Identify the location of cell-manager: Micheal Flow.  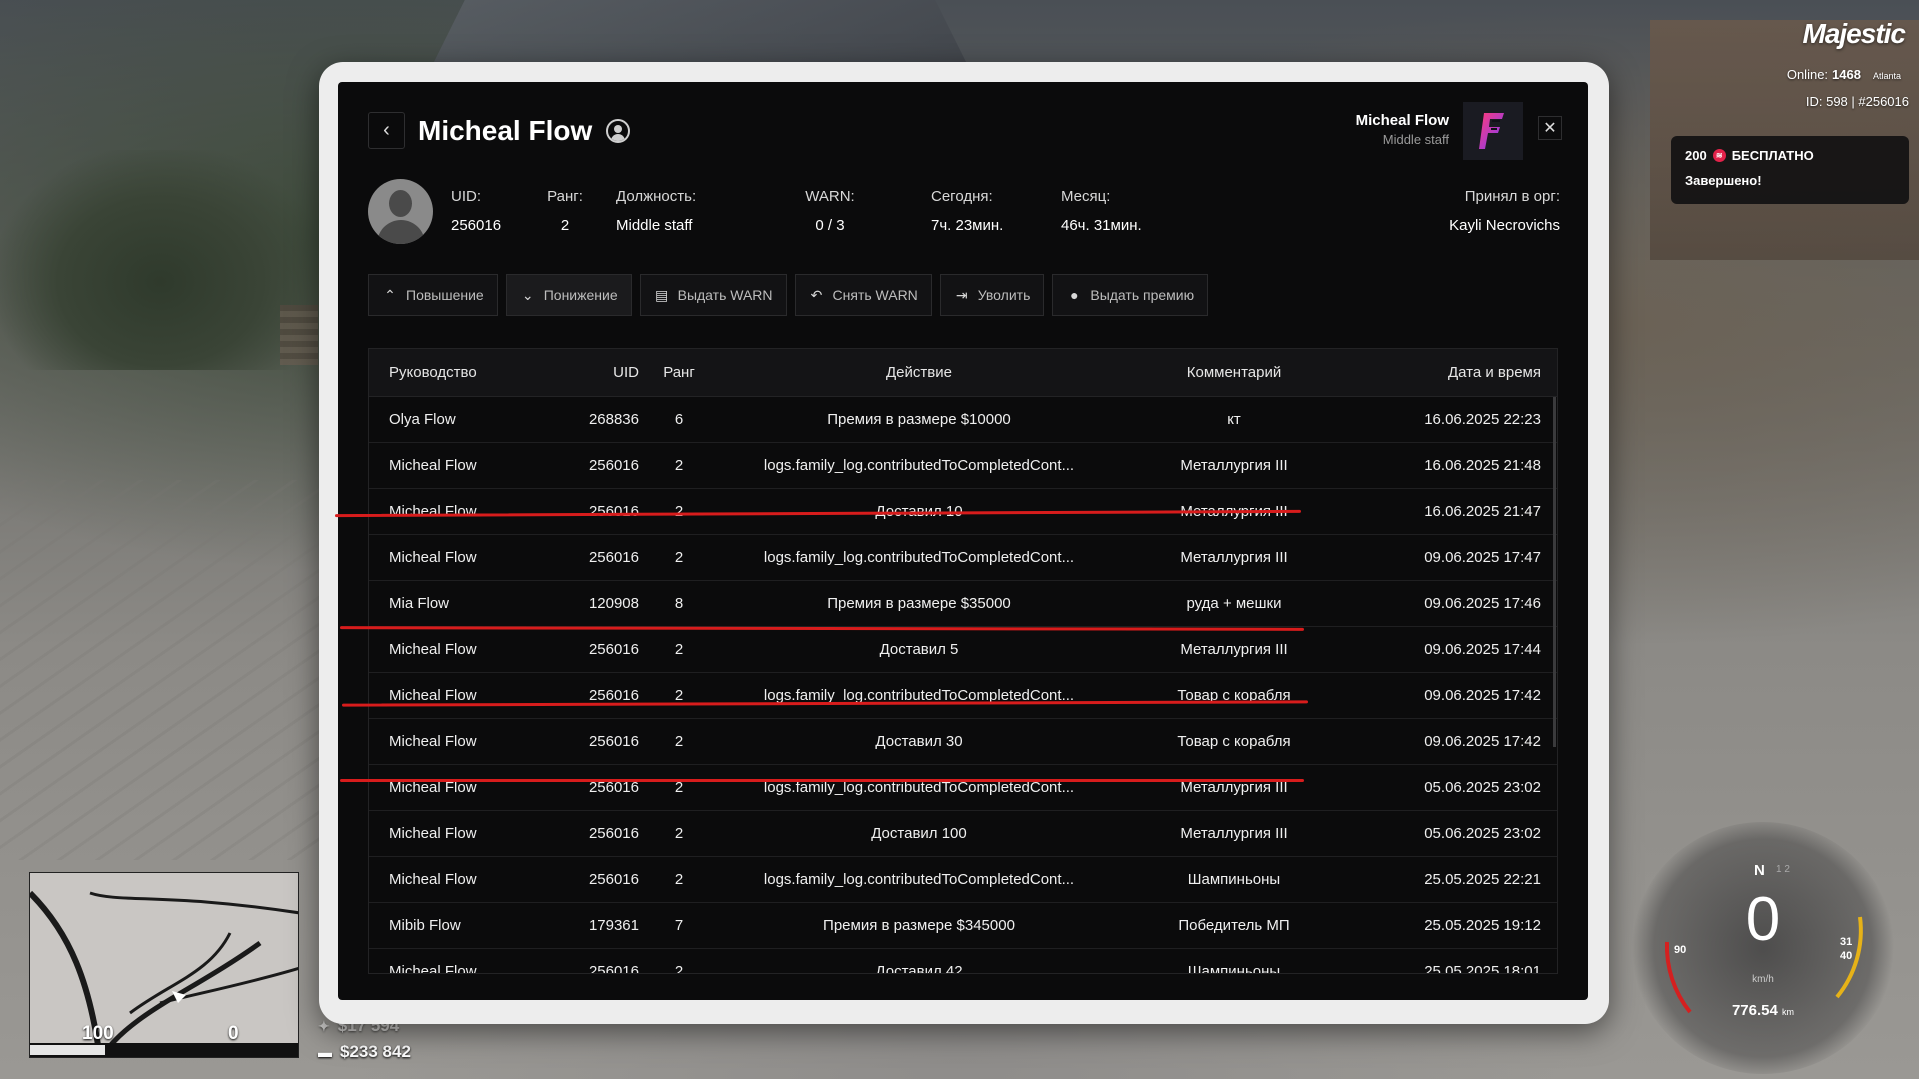
(433, 465).